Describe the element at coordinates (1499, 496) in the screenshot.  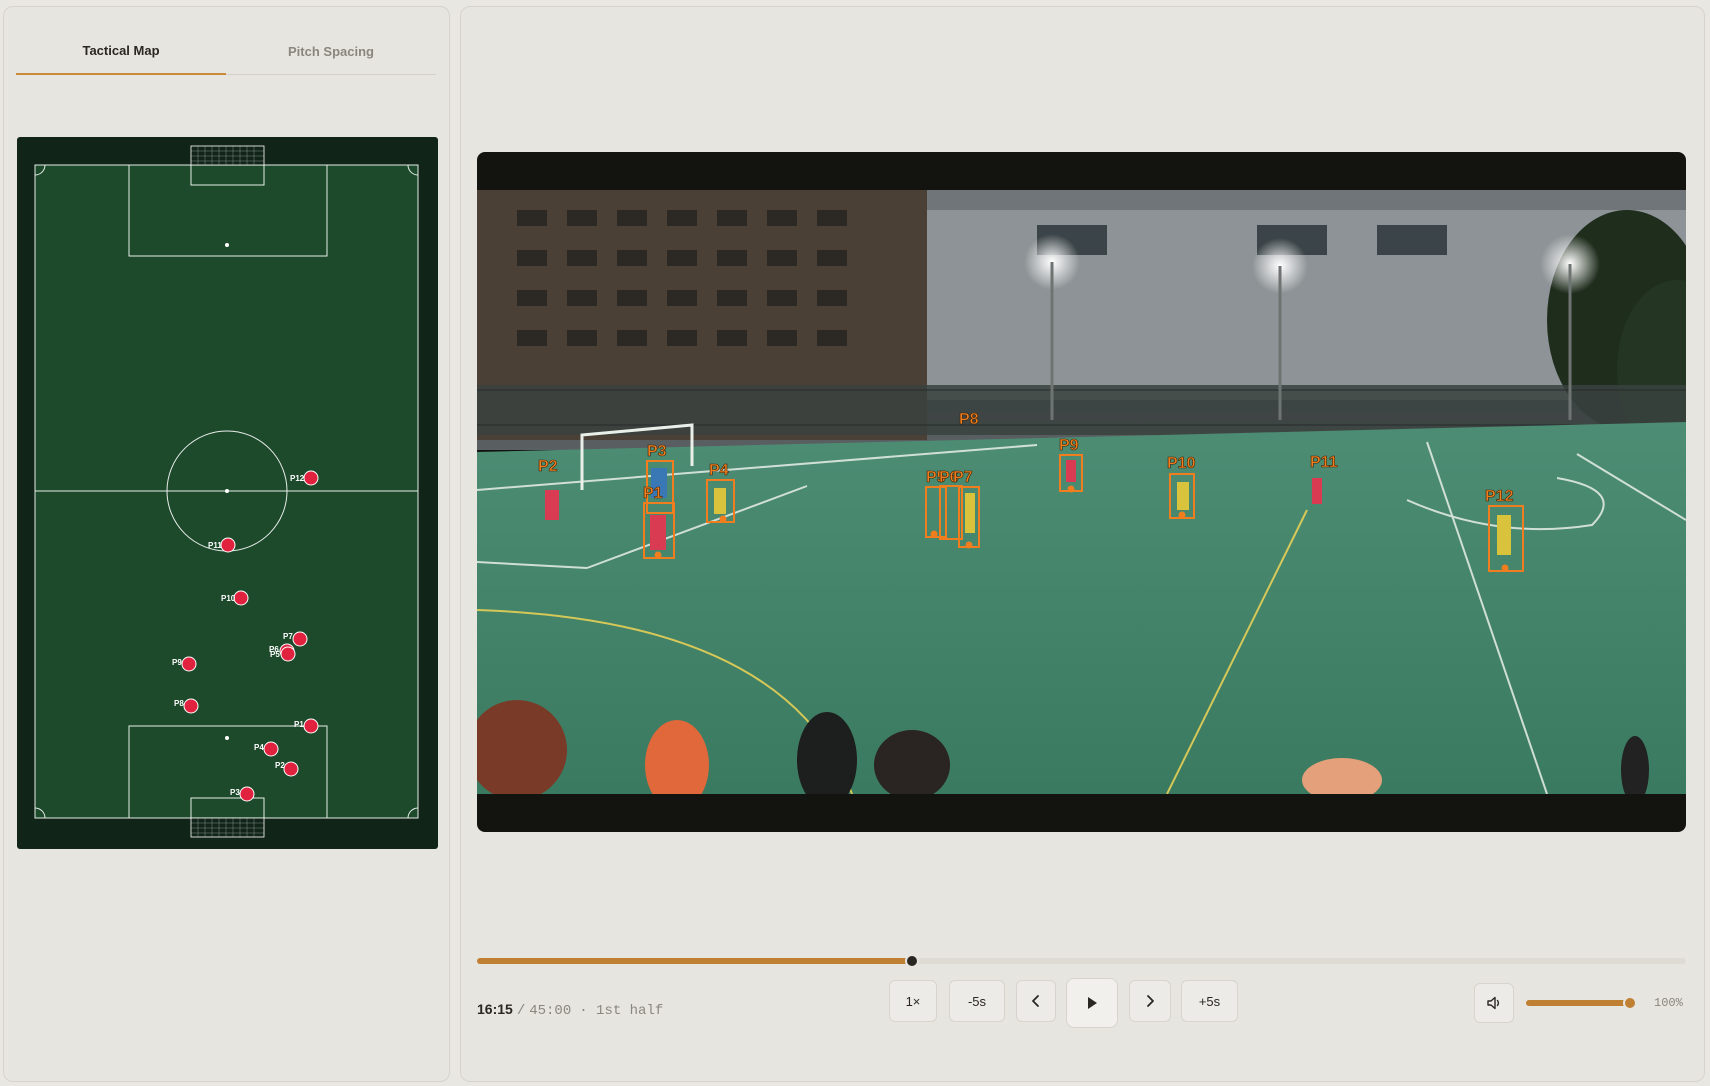
I see `detection-label-p12: P12` at that location.